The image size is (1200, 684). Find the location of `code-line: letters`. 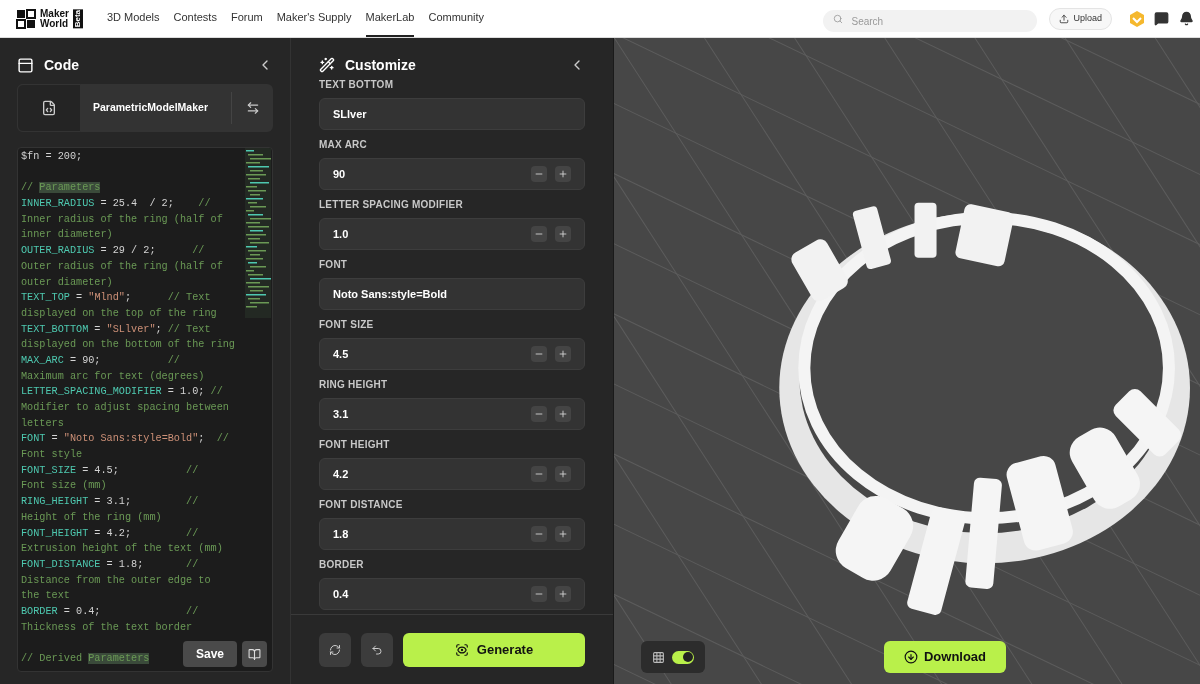

code-line: letters is located at coordinates (43, 423).